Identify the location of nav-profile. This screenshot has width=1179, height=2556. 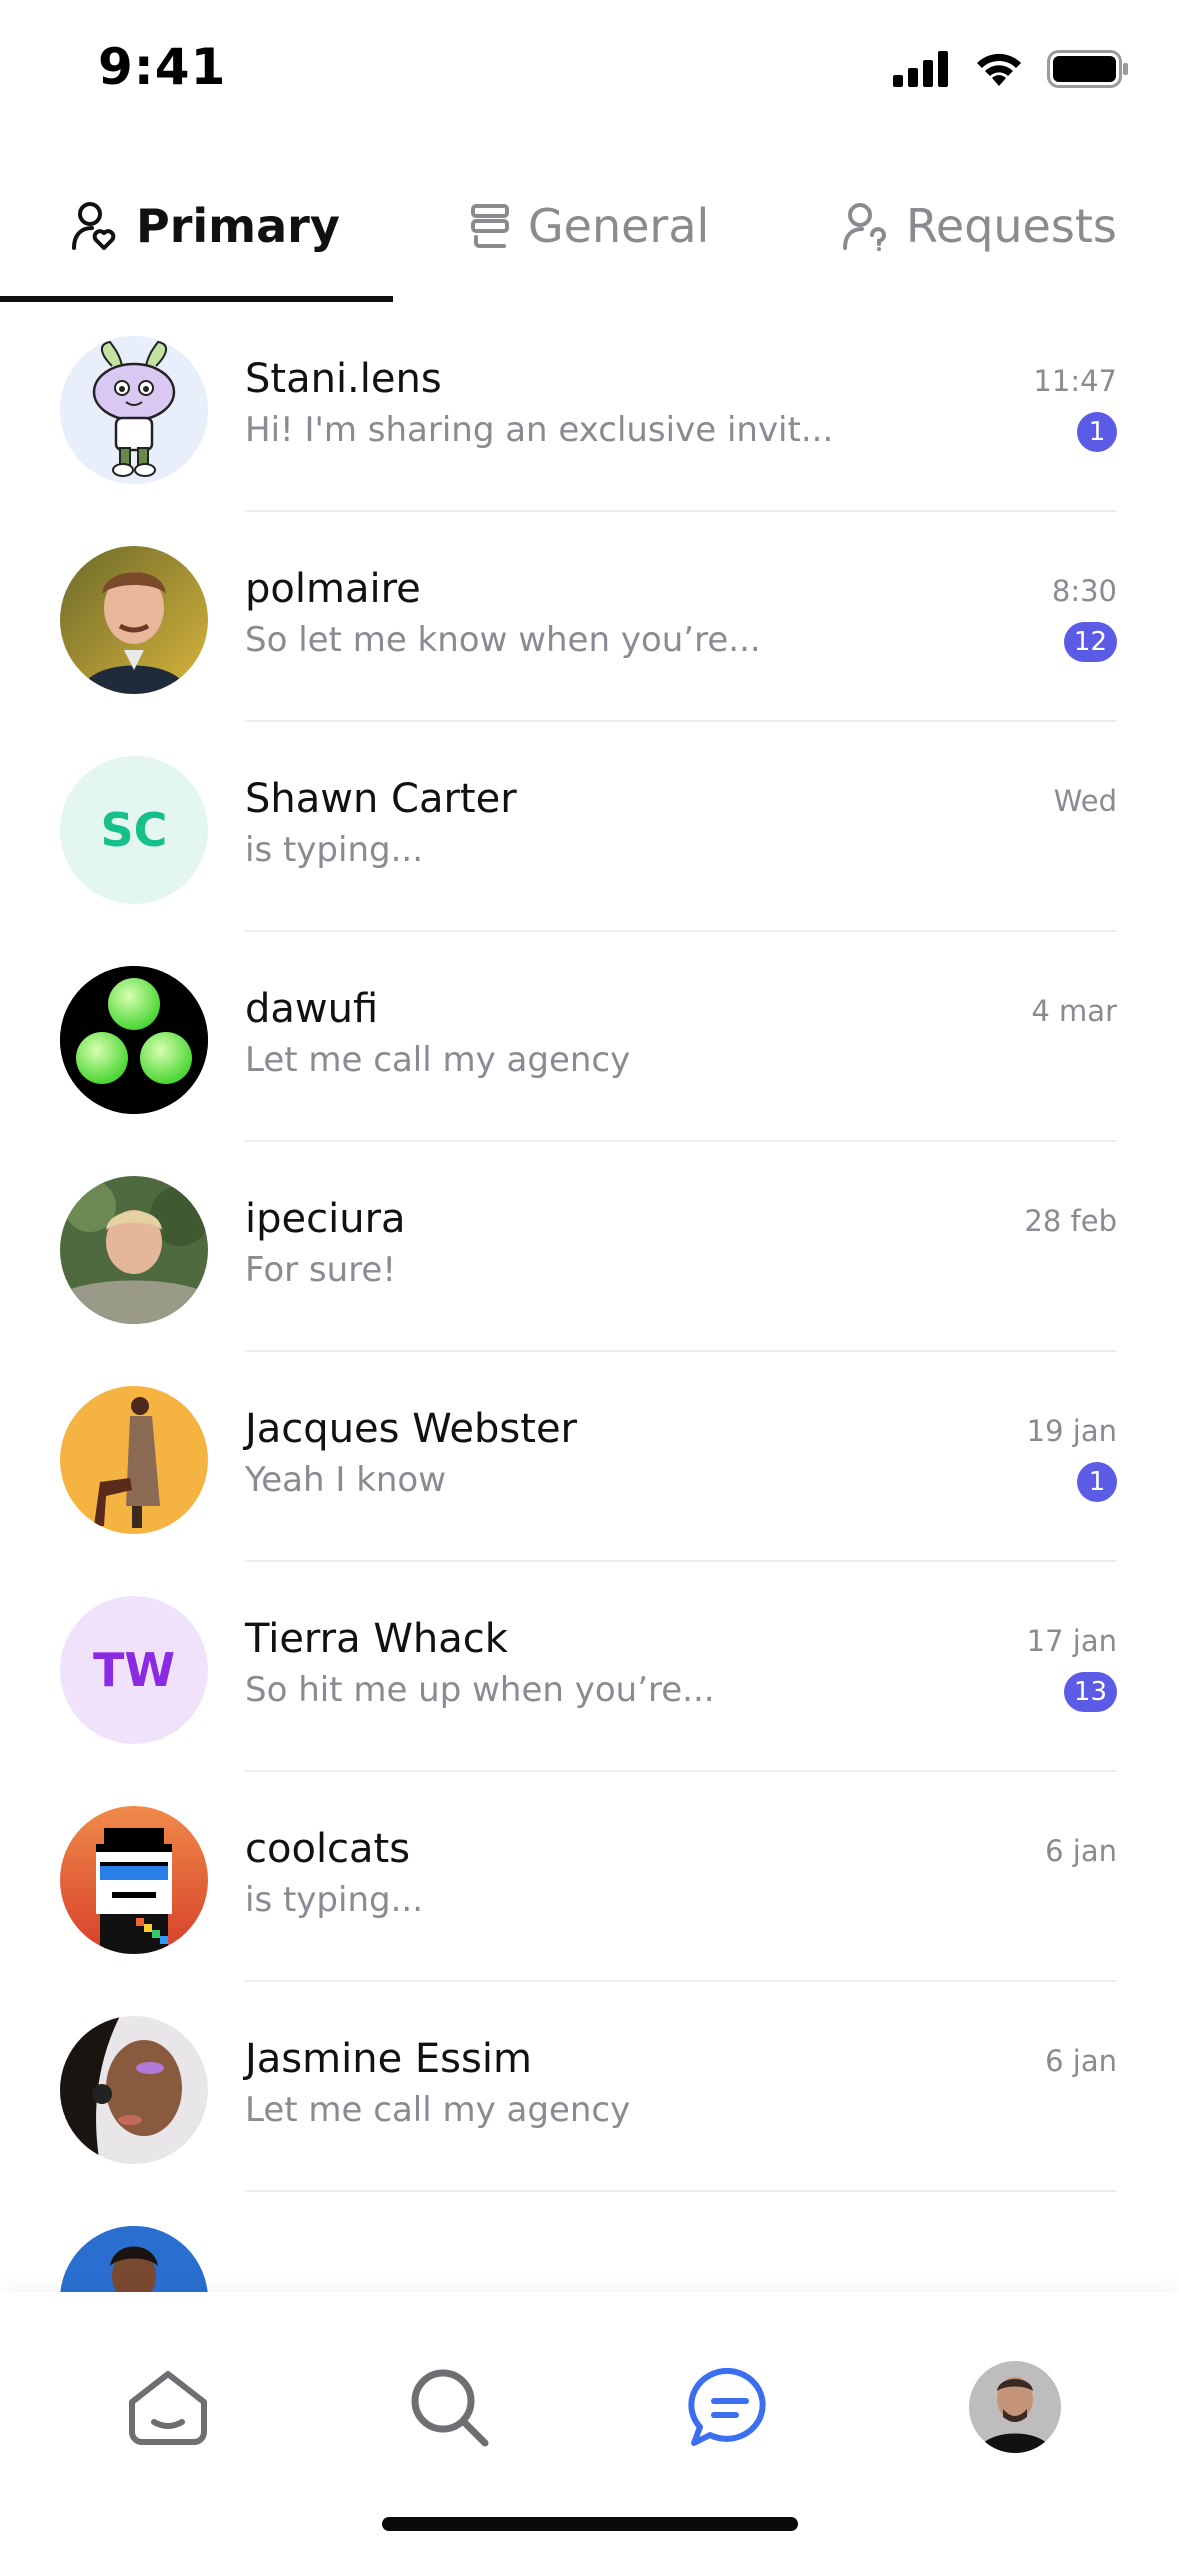
(1015, 2407).